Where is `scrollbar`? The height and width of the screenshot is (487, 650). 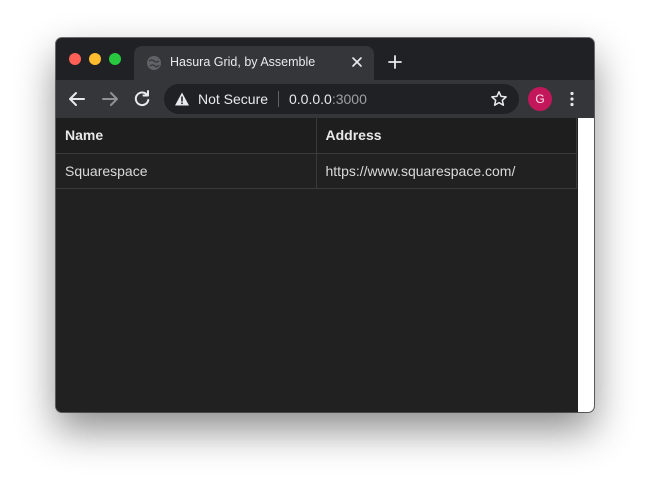
scrollbar is located at coordinates (586, 265).